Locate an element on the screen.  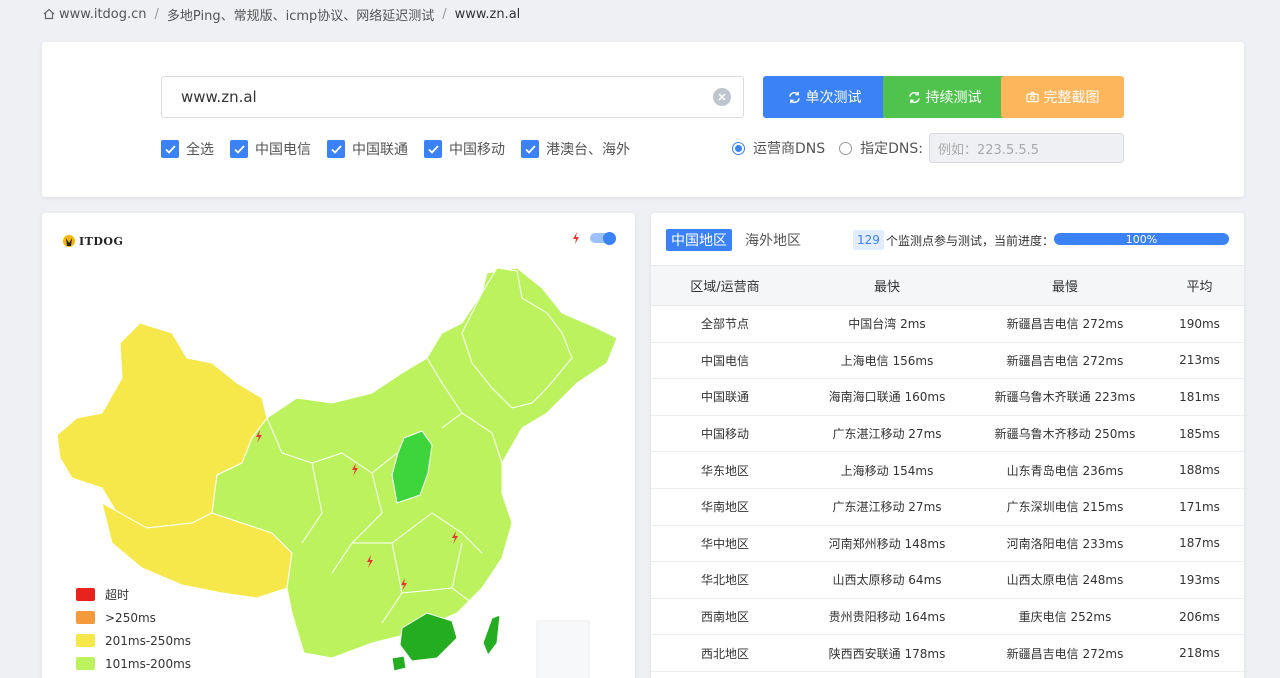
legend-item: 201ms-250ms is located at coordinates (133, 640).